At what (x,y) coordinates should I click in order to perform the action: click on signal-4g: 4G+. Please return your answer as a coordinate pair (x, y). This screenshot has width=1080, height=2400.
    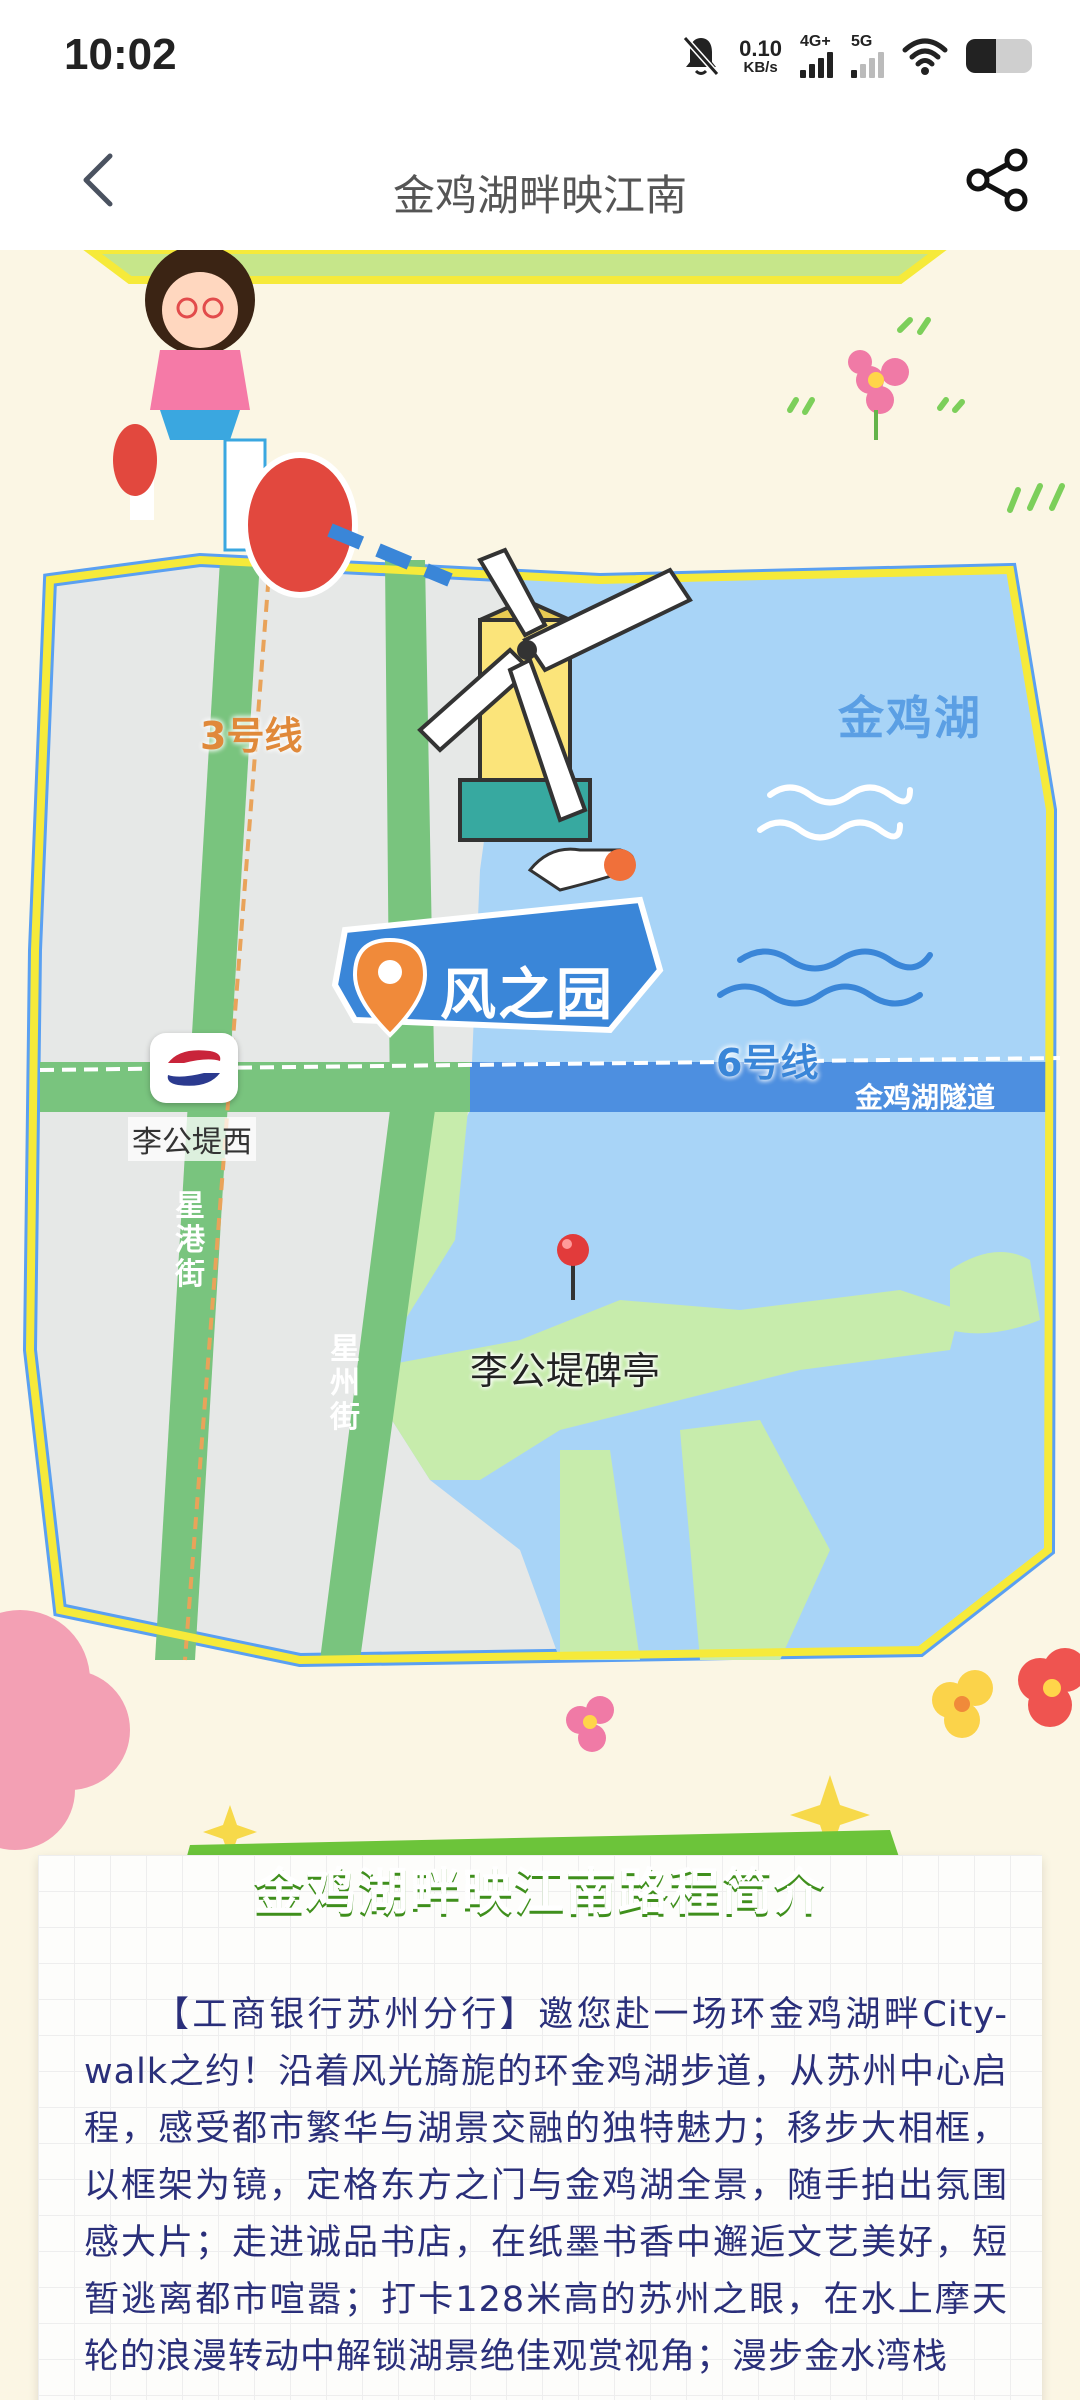
    Looking at the image, I should click on (816, 56).